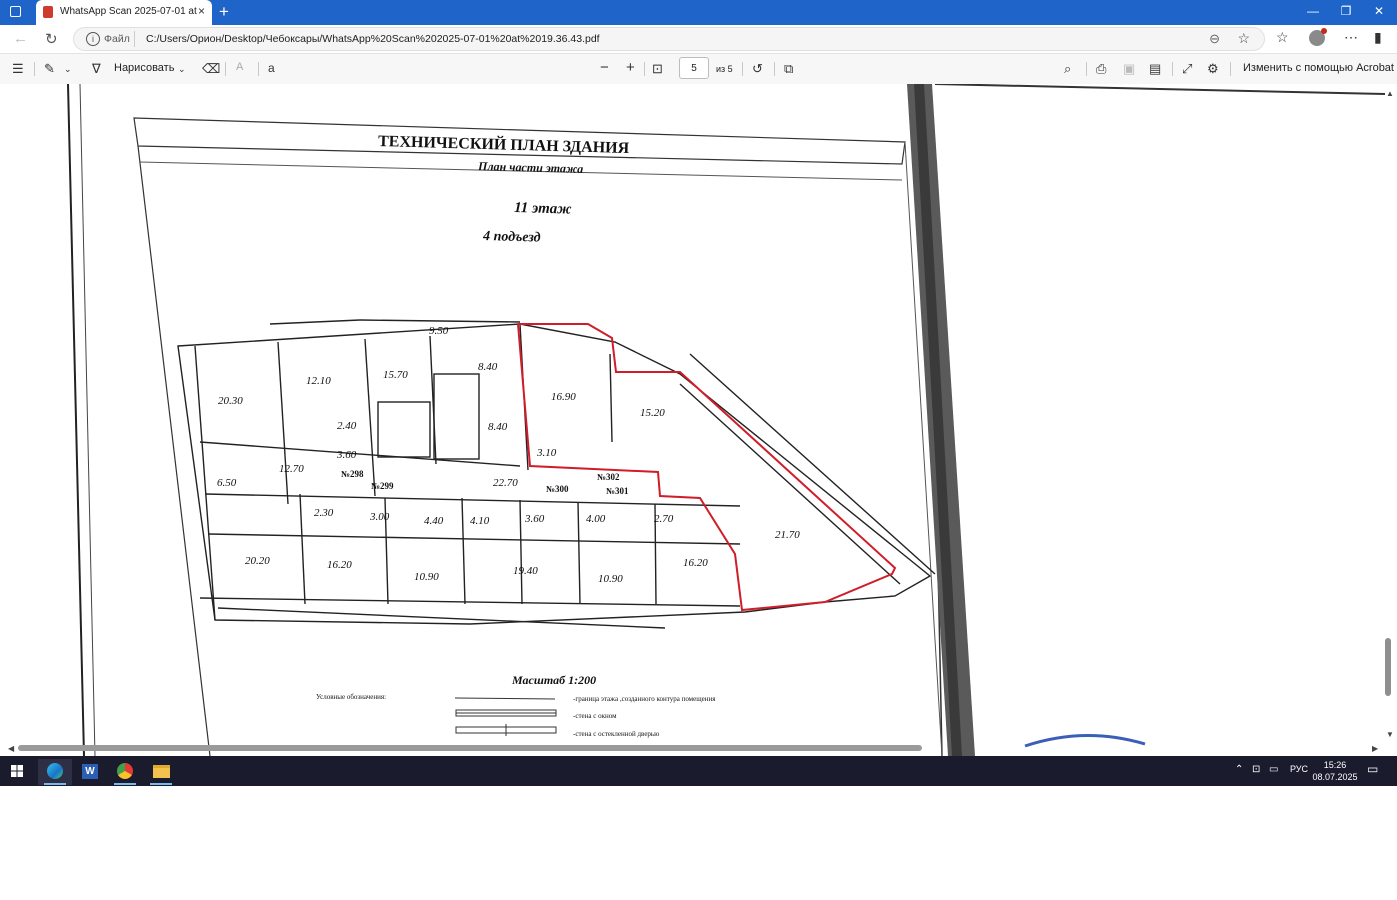 The height and width of the screenshot is (900, 1397). Describe the element at coordinates (652, 413) in the screenshot. I see `room-area: 15.20` at that location.